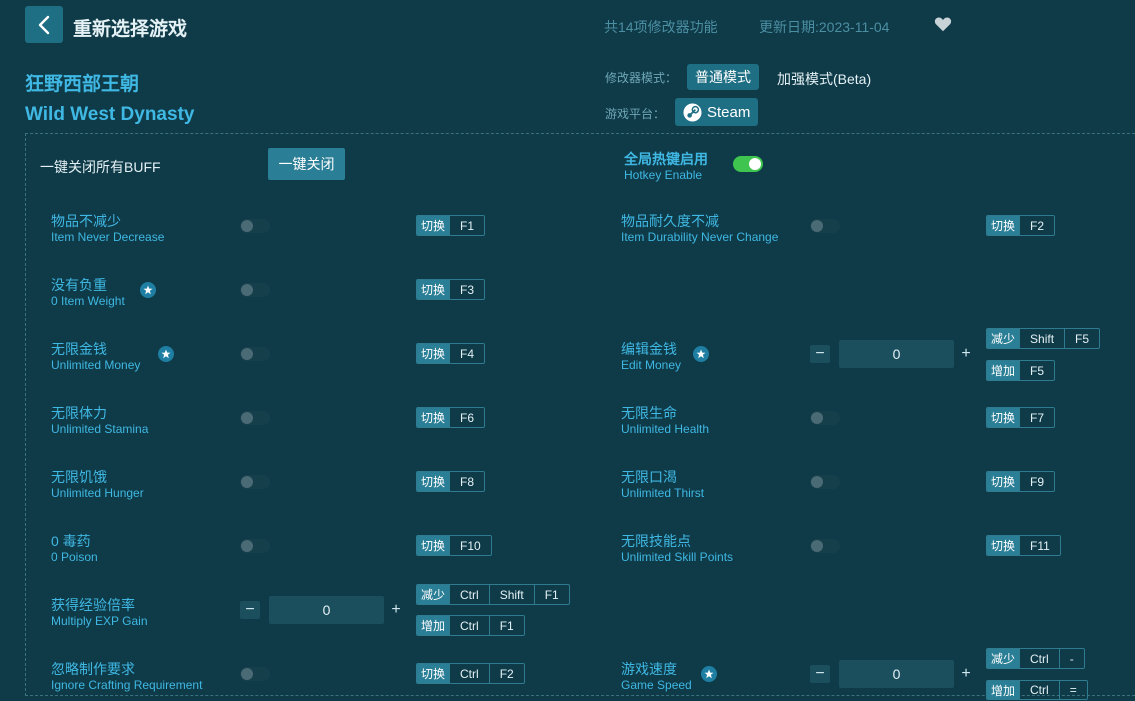  Describe the element at coordinates (641, 78) in the screenshot. I see `mode-label: 修改器模式：` at that location.